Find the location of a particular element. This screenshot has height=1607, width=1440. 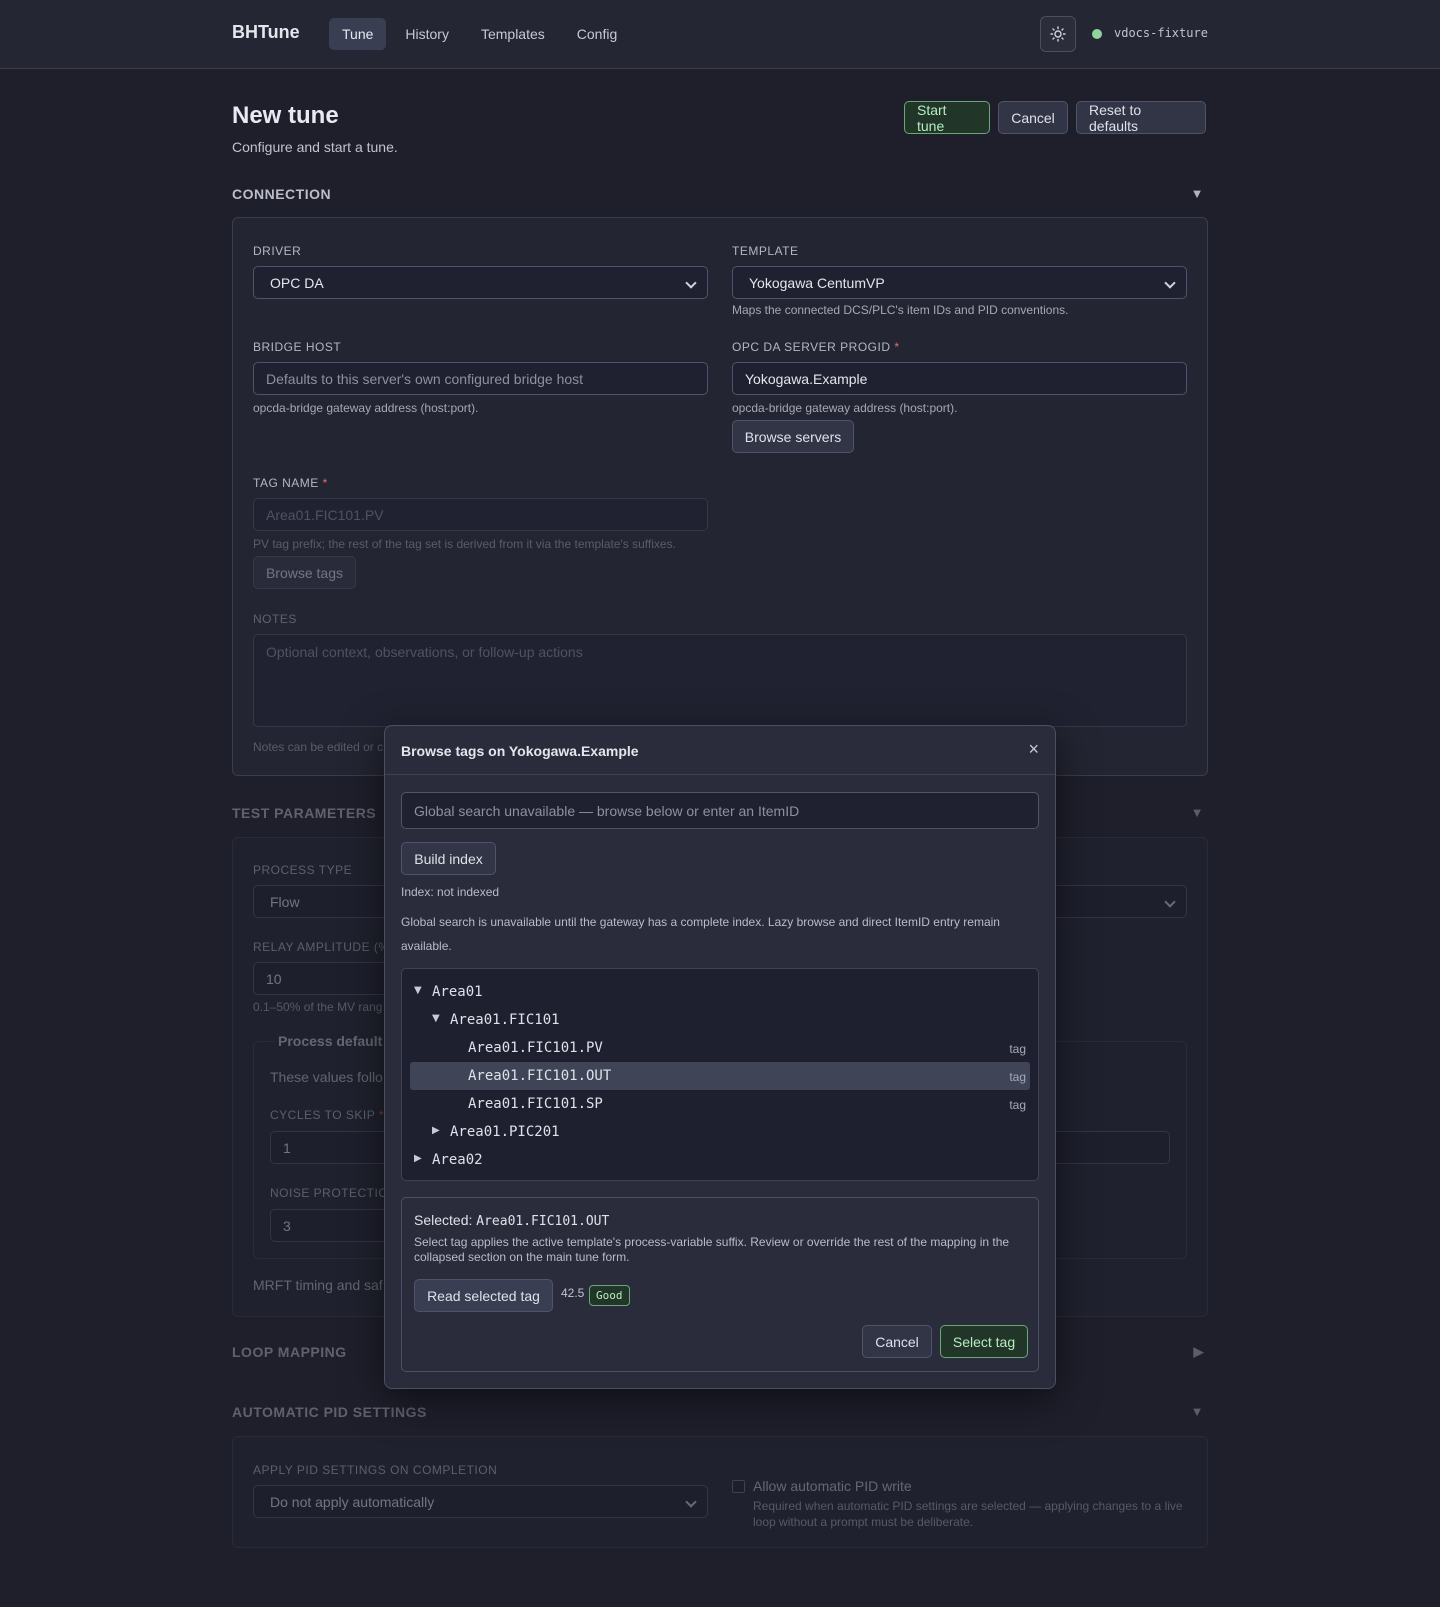

driver-label: DRIVER is located at coordinates (277, 251).